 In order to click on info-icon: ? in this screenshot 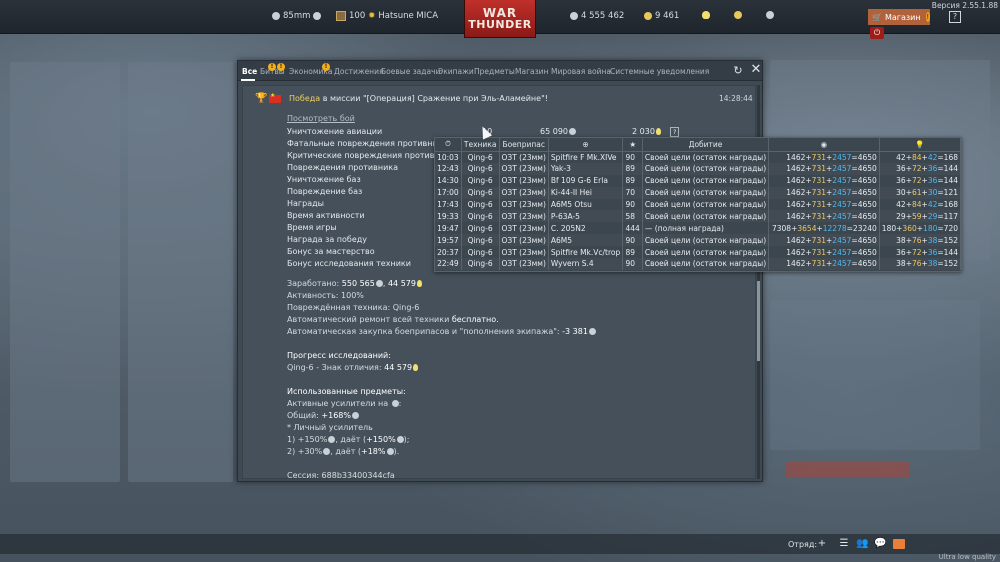, I will do `click(675, 132)`.